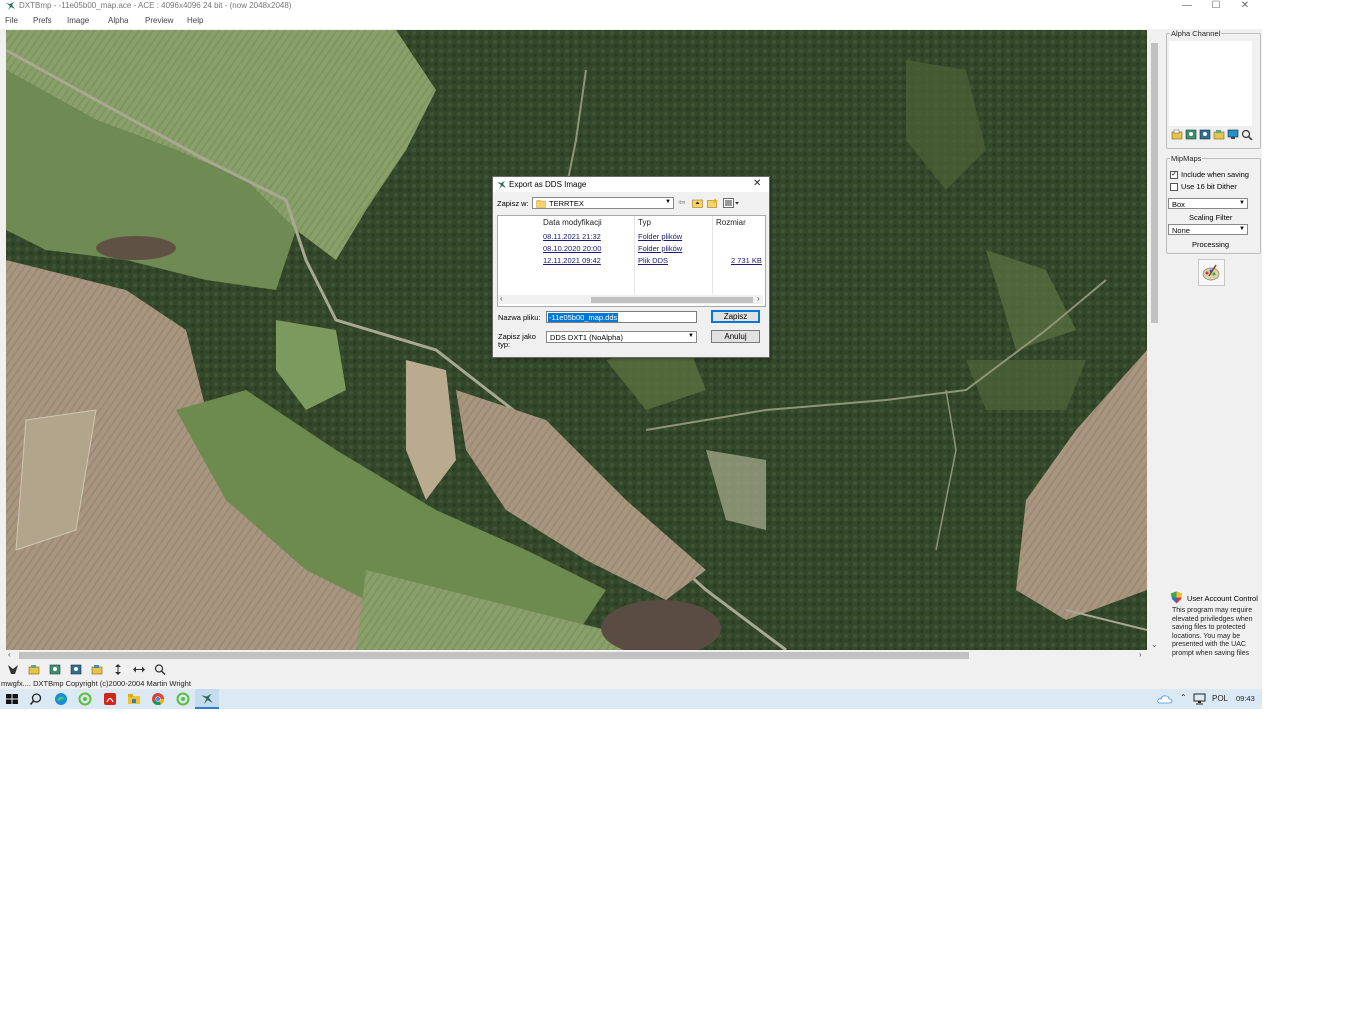 This screenshot has height=1024, width=1366. What do you see at coordinates (631, 184) in the screenshot?
I see `dialog-titlebar: Export as DDS Image ✕` at bounding box center [631, 184].